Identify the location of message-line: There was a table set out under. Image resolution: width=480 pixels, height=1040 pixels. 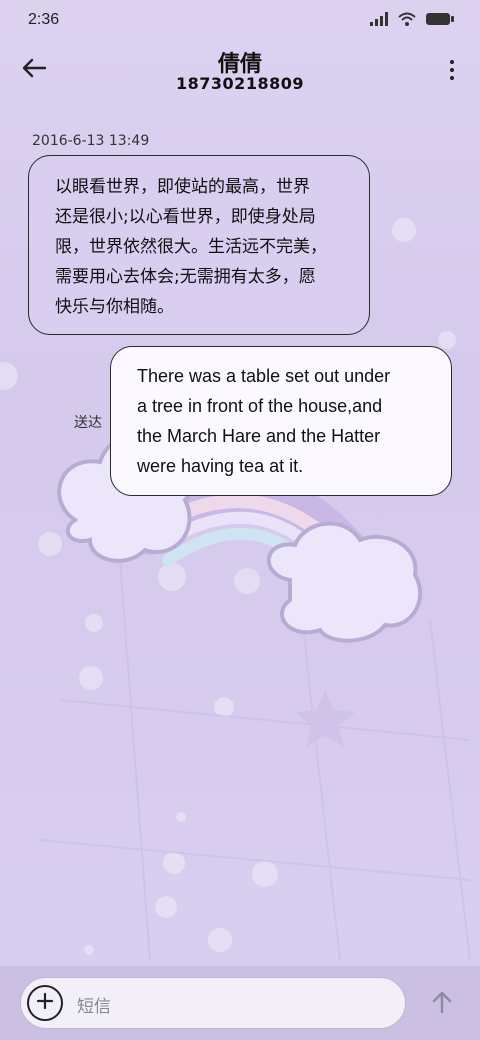
(264, 376).